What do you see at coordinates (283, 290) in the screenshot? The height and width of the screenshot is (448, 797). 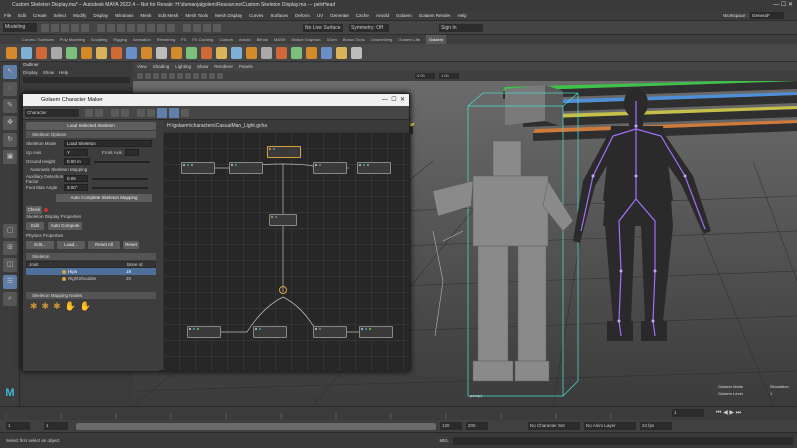 I see `graph-node-hips-icon` at bounding box center [283, 290].